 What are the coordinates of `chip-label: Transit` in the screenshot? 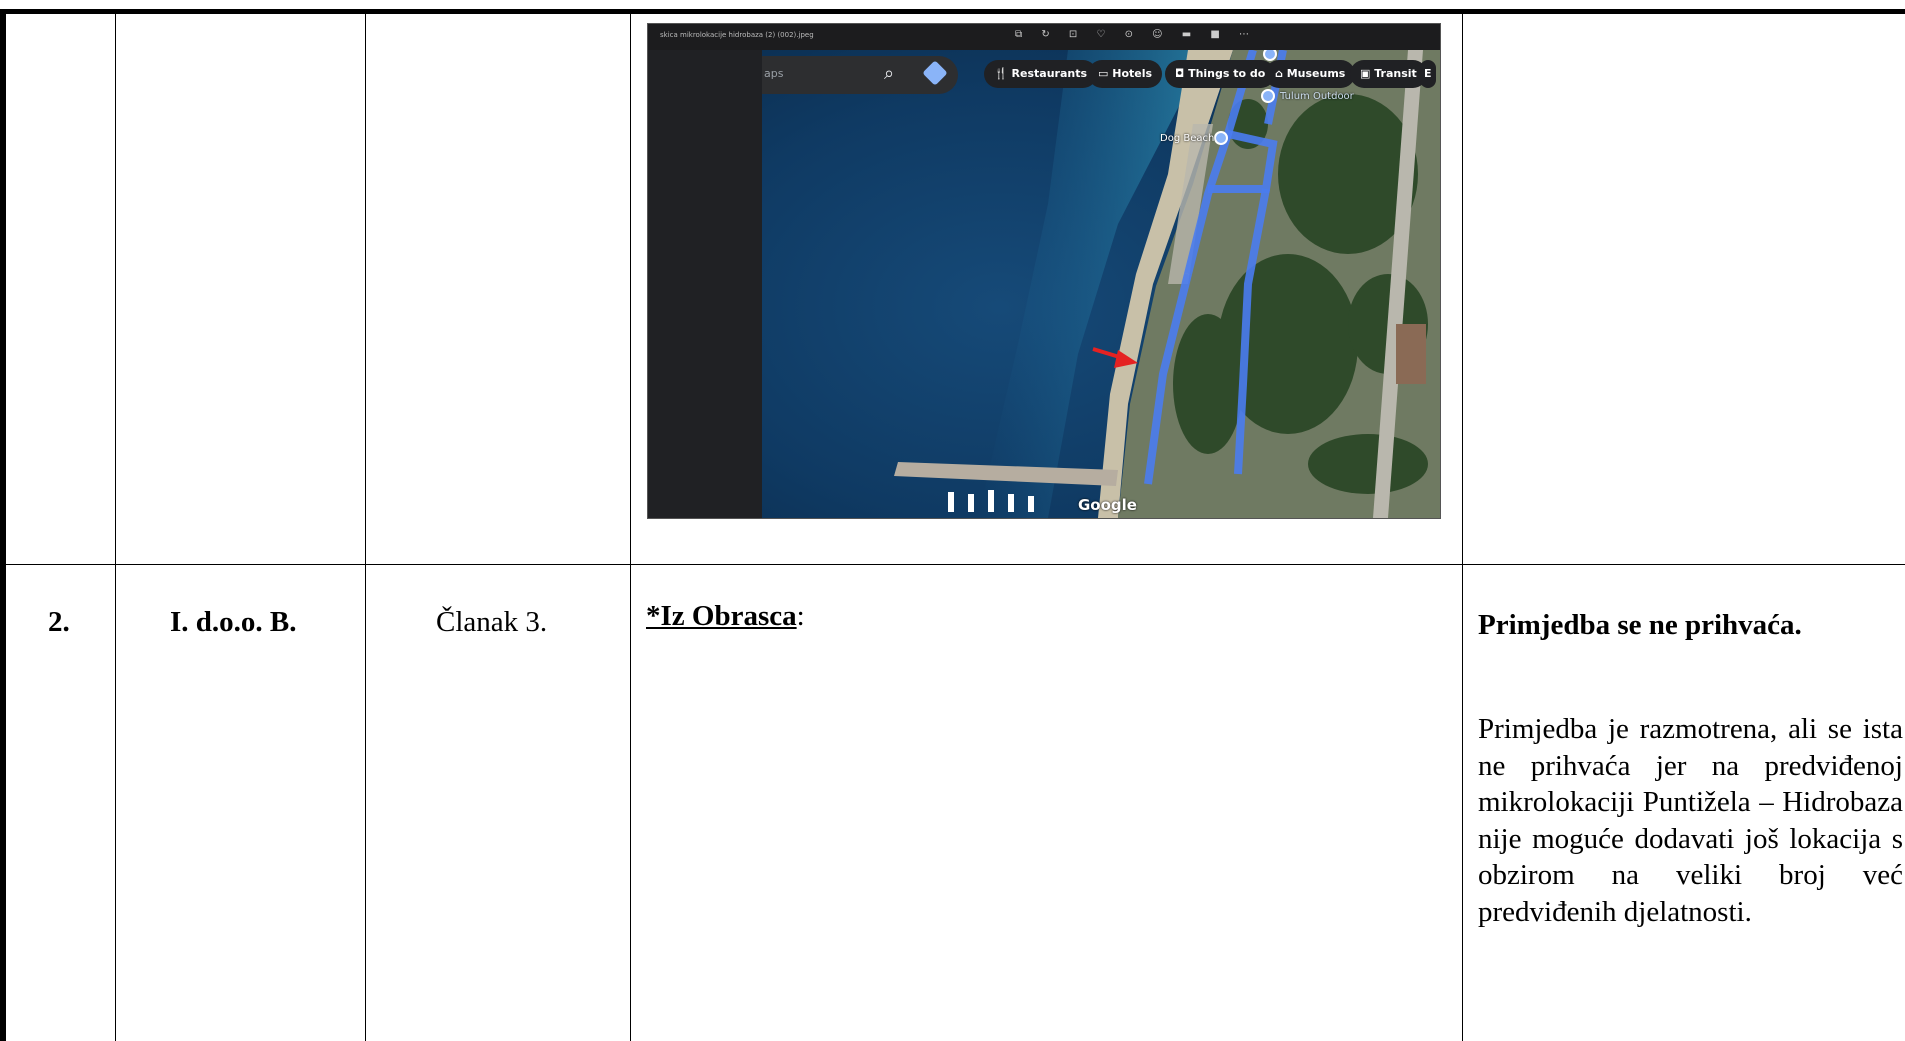 It's located at (1395, 73).